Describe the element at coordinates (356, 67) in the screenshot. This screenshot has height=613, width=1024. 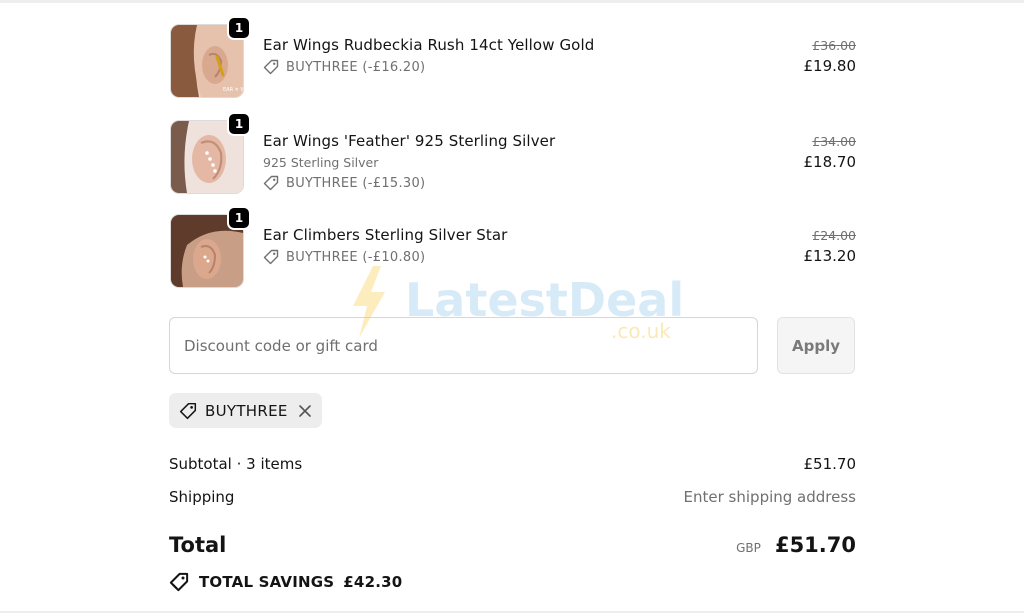
I see `item-discount-label: BUYTHREE (-£16.20)` at that location.